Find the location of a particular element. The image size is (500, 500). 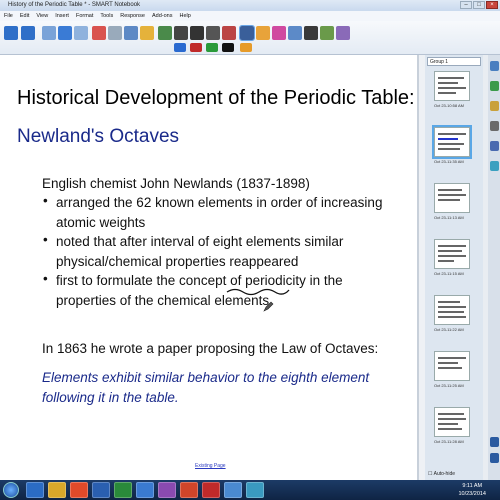

clock-date: 10/23/2014 is located at coordinates (472, 494).